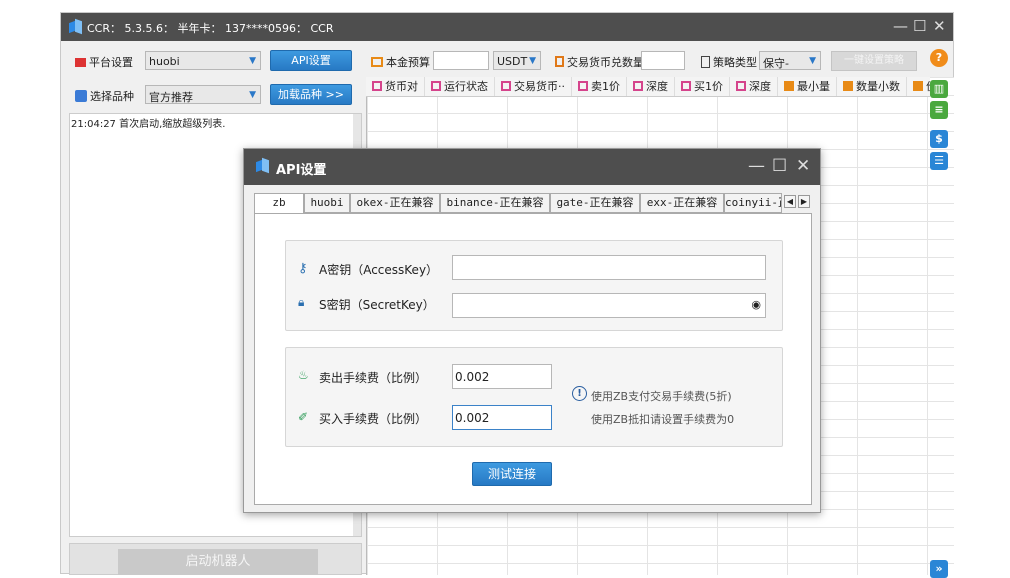 The image size is (1010, 578). I want to click on tab-scroll-left-icon: ◀, so click(790, 201).